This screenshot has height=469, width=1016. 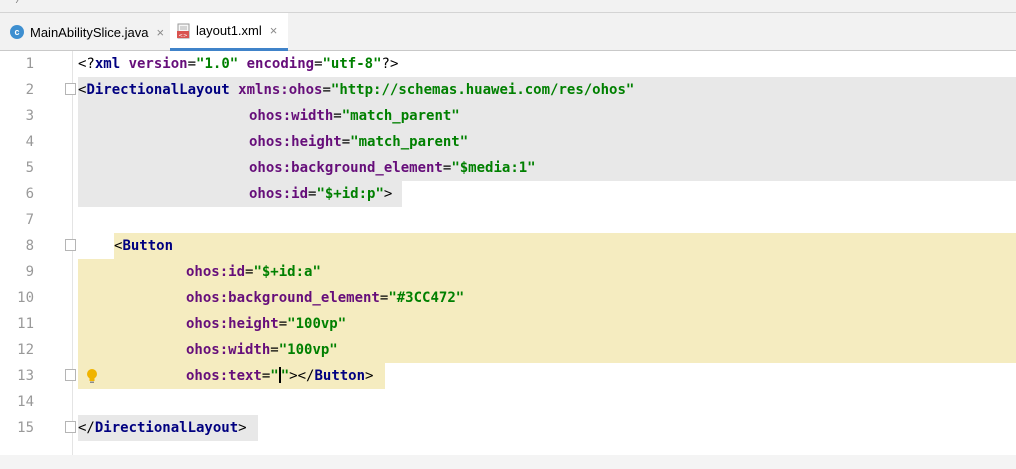 I want to click on code-line-current: 13 ohos:text=" "></Button>, so click(x=508, y=376).